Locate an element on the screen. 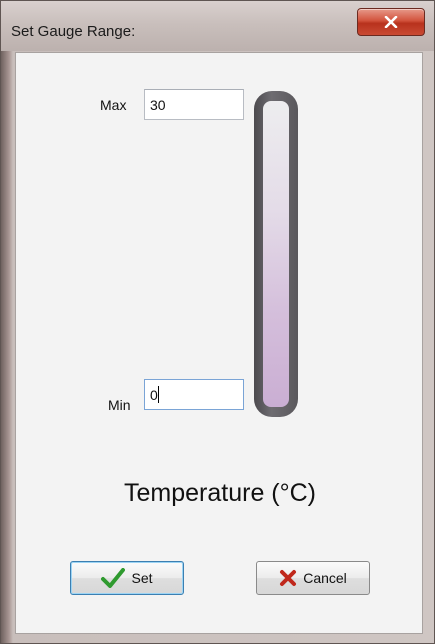 The width and height of the screenshot is (435, 644). close-icon is located at coordinates (391, 22).